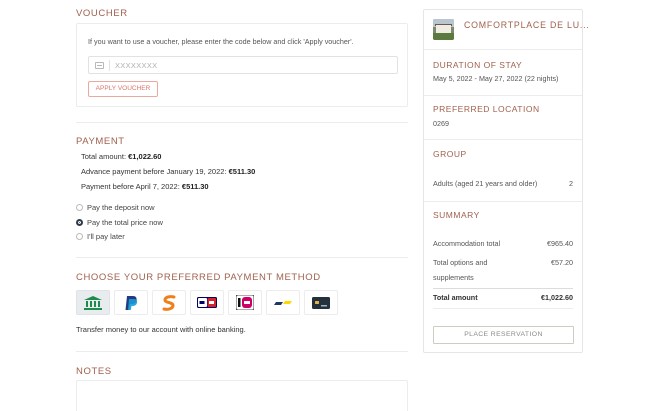 This screenshot has width=658, height=411. I want to click on method-giropay, so click(207, 302).